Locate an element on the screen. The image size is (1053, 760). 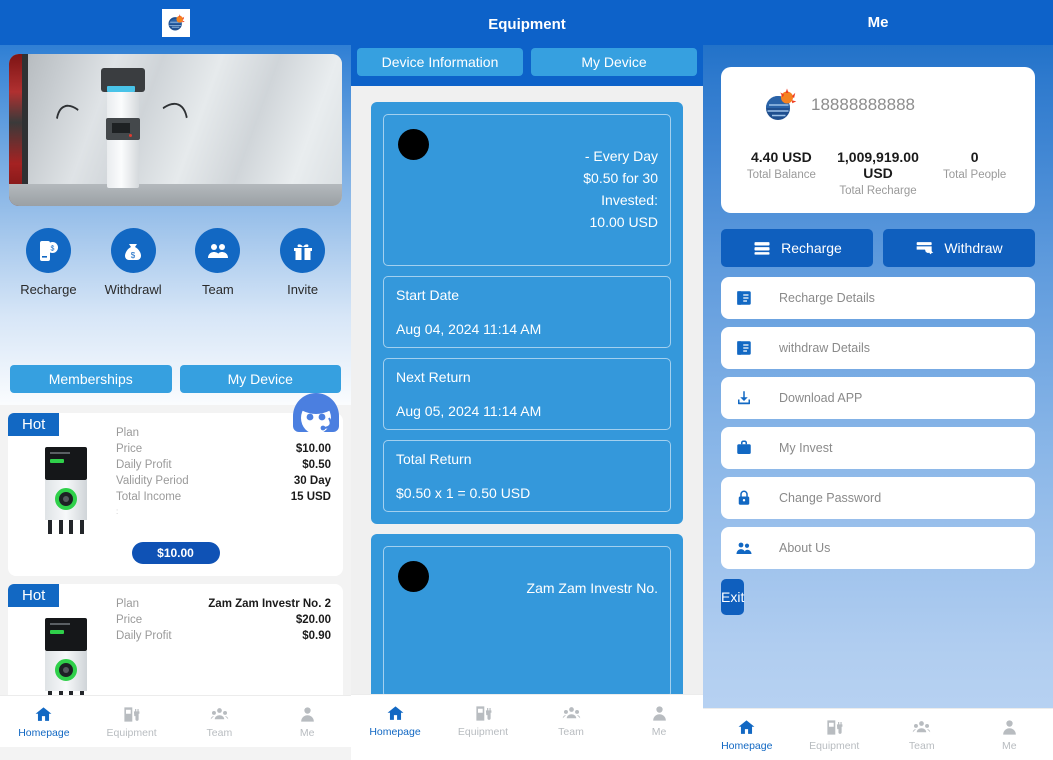
menu-item-withdraw-details: withdraw Details is located at coordinates (878, 348).